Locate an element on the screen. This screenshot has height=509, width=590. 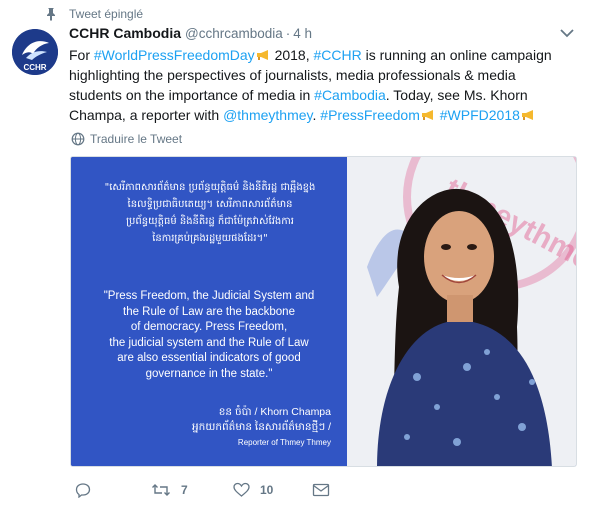
reply-button is located at coordinates (88, 490).